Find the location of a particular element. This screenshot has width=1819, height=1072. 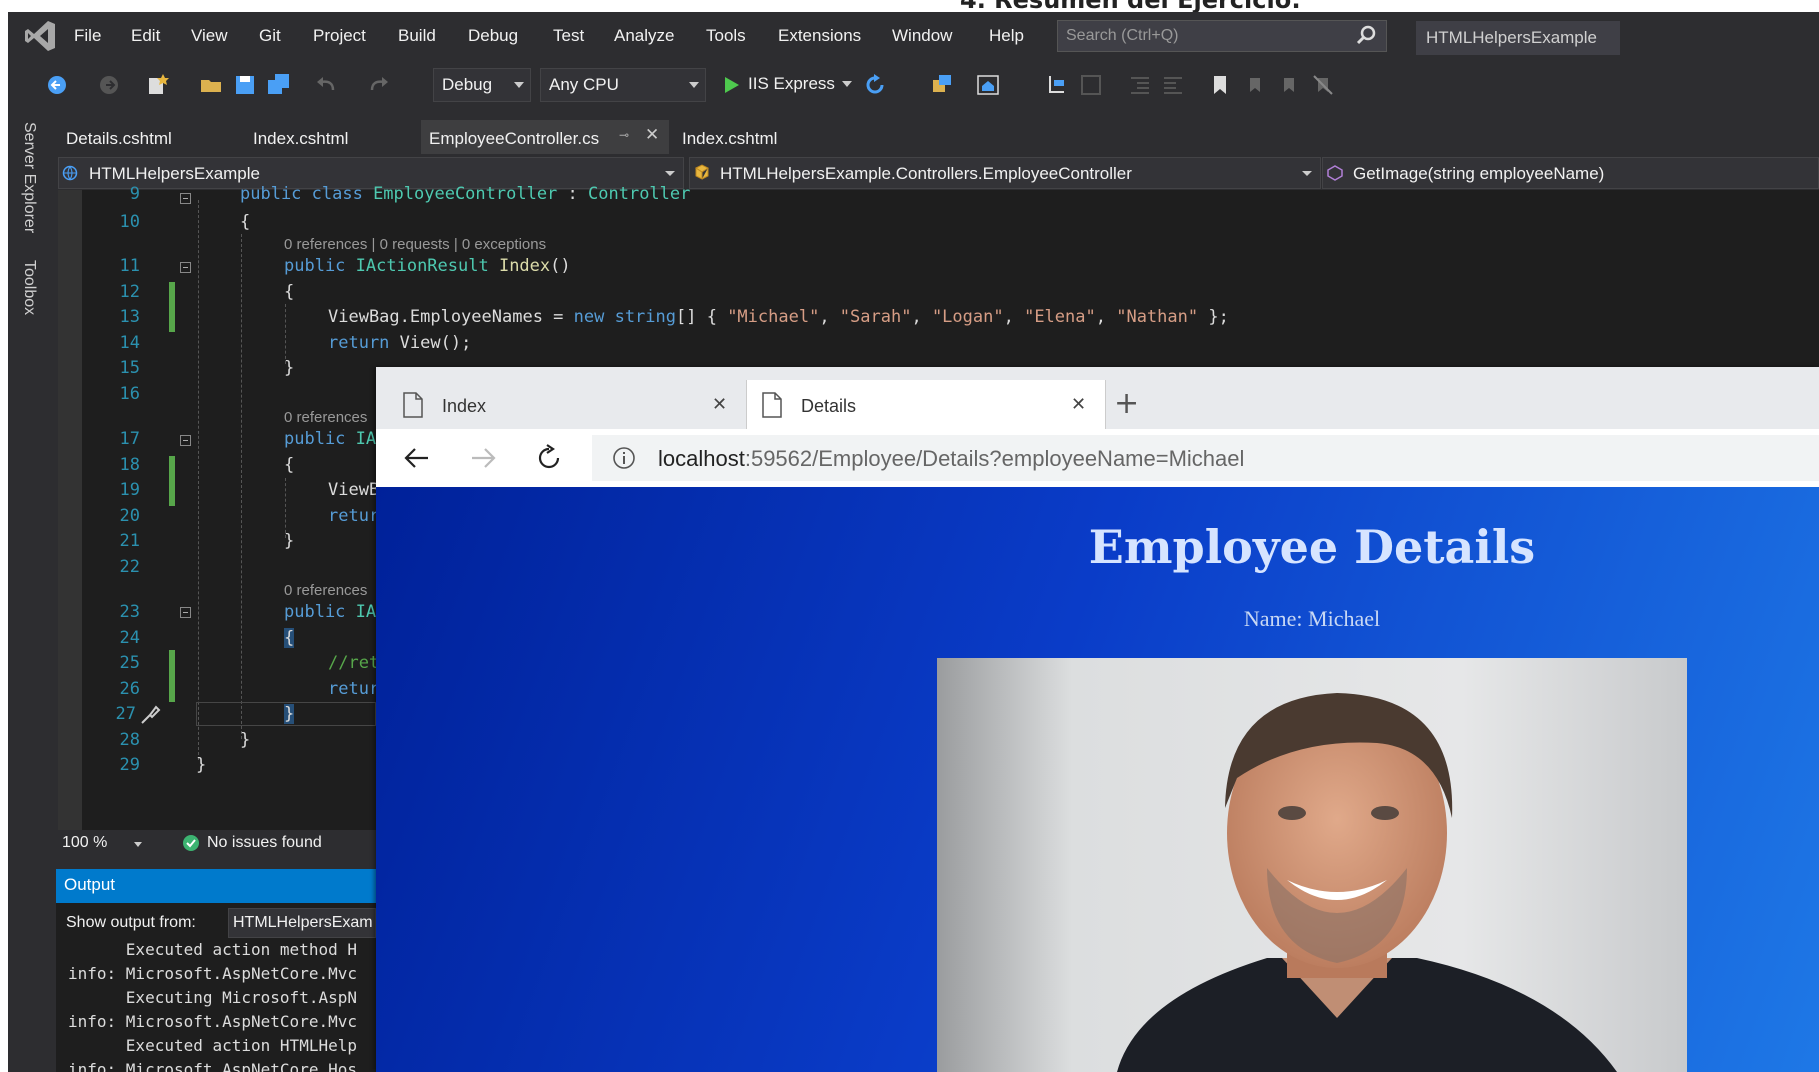

forward-arrow-icon is located at coordinates (483, 458).